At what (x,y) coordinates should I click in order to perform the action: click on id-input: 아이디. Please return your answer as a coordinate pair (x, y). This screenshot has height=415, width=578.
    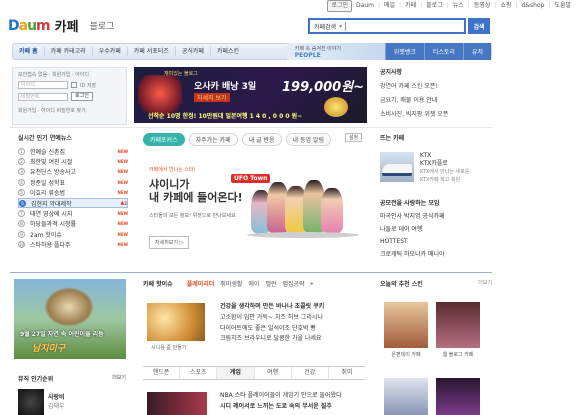
    Looking at the image, I should click on (43, 85).